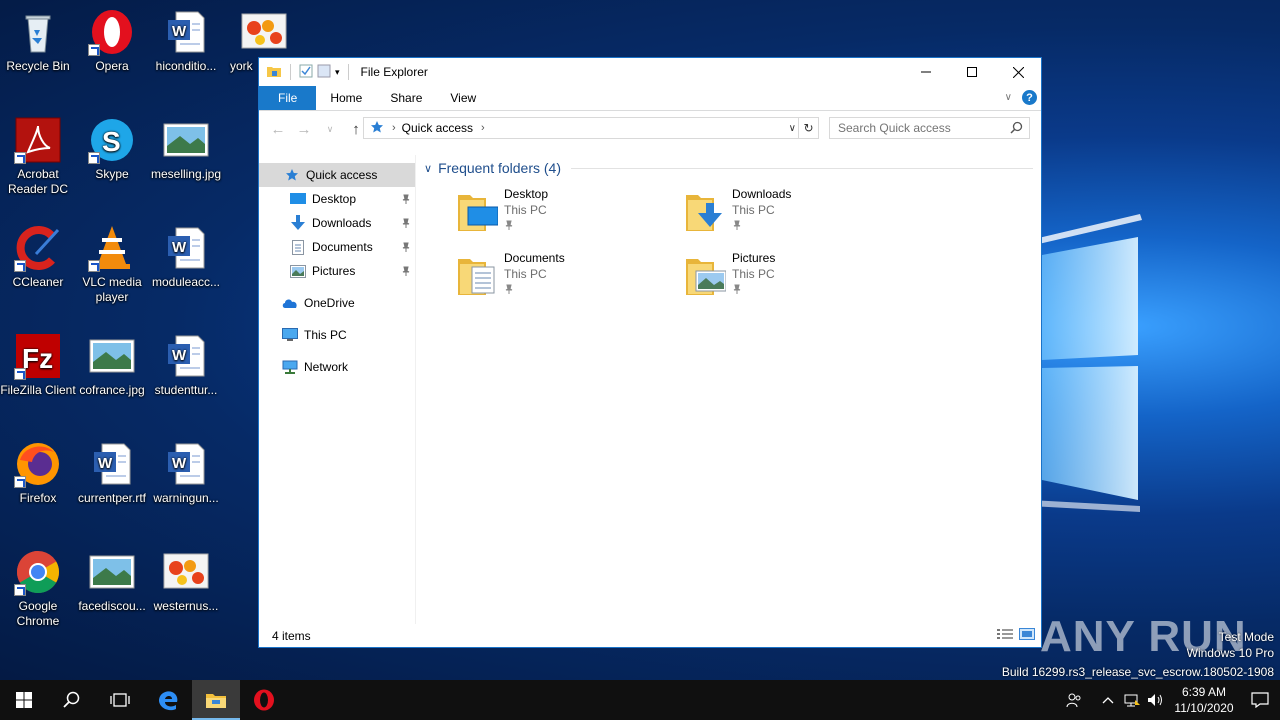  I want to click on desktop-icon-label: FileZilla Client, so click(38, 390).